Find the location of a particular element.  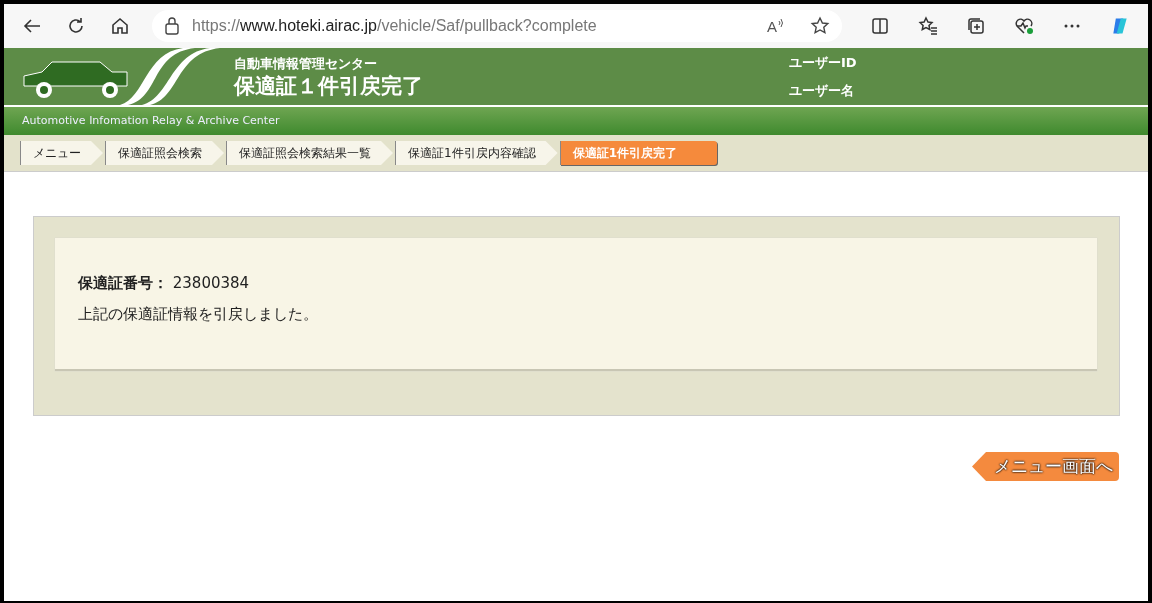

number-label: 保適証番号： is located at coordinates (123, 283).